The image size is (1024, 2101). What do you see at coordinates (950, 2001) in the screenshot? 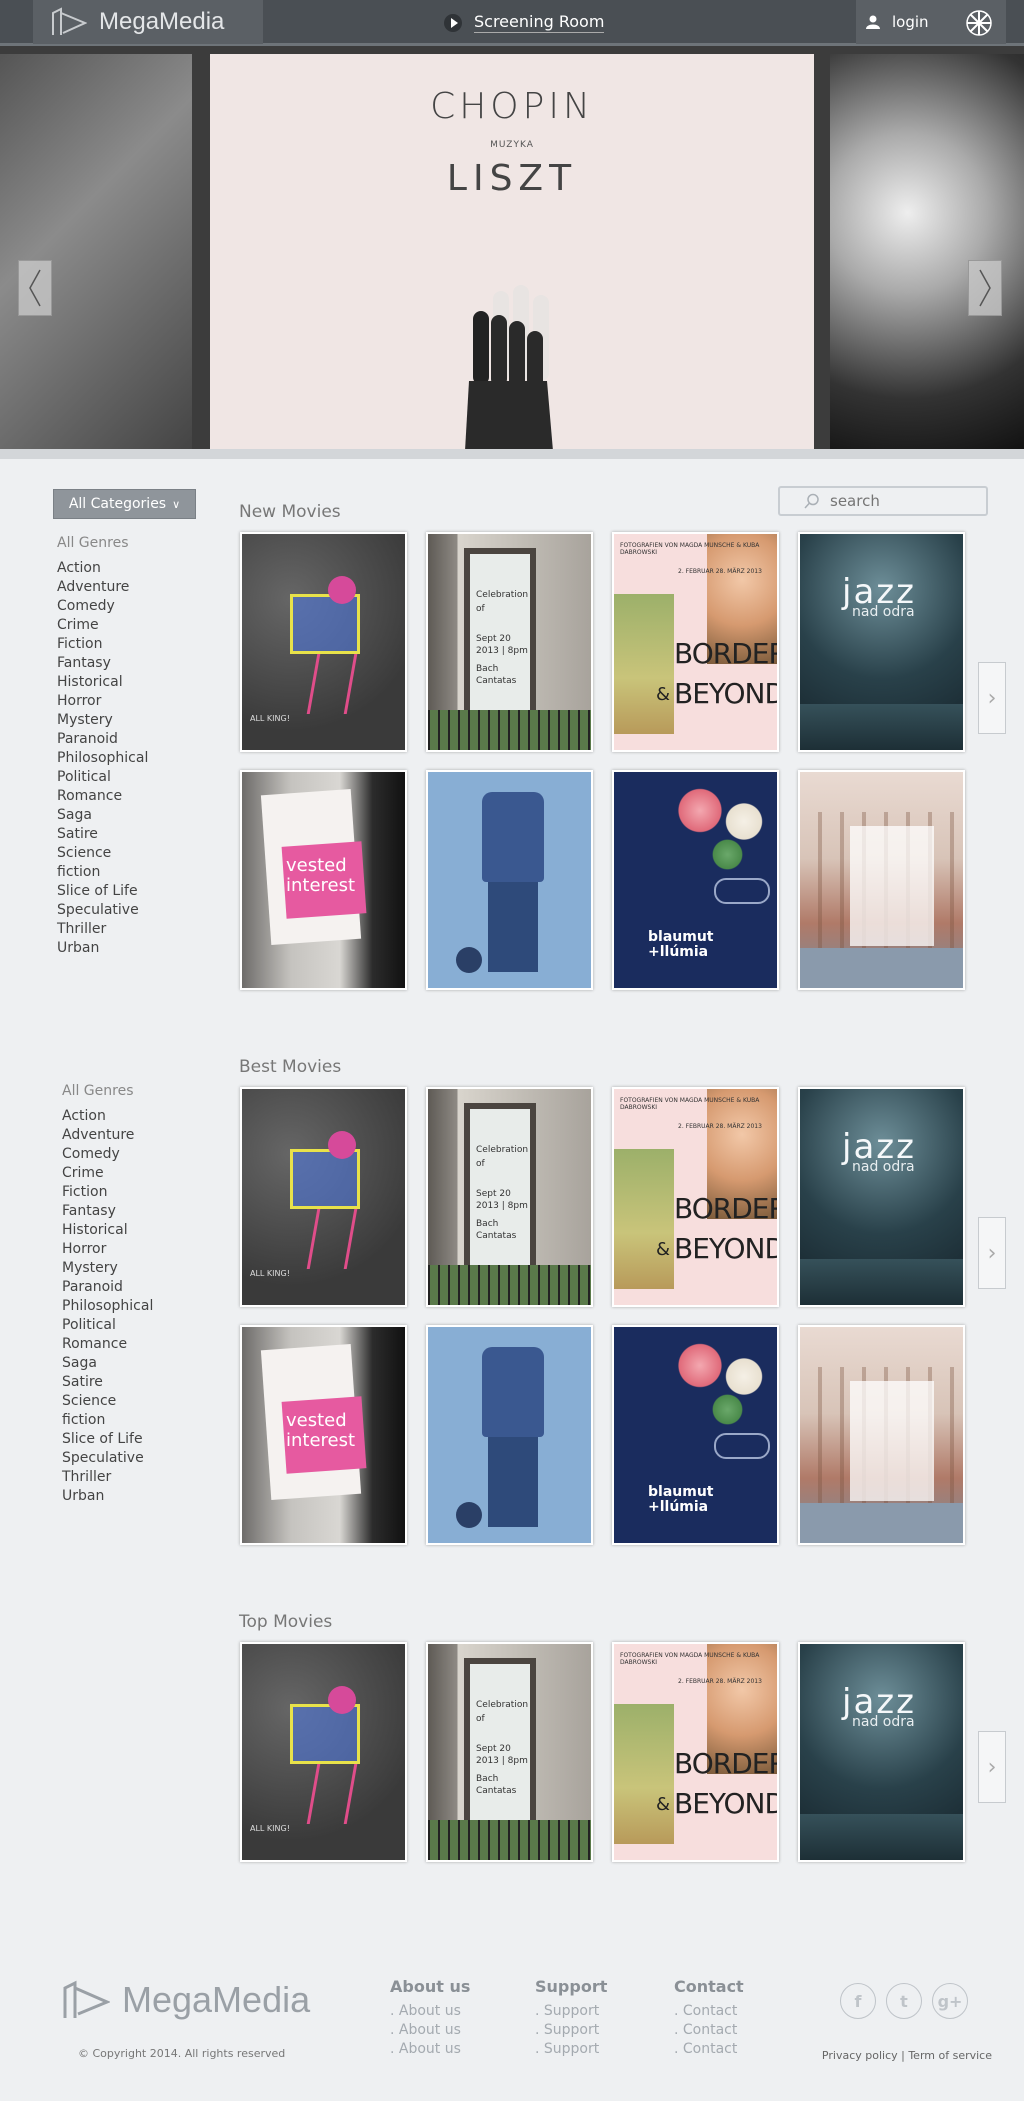
I see `google-plus-icon: g+` at bounding box center [950, 2001].